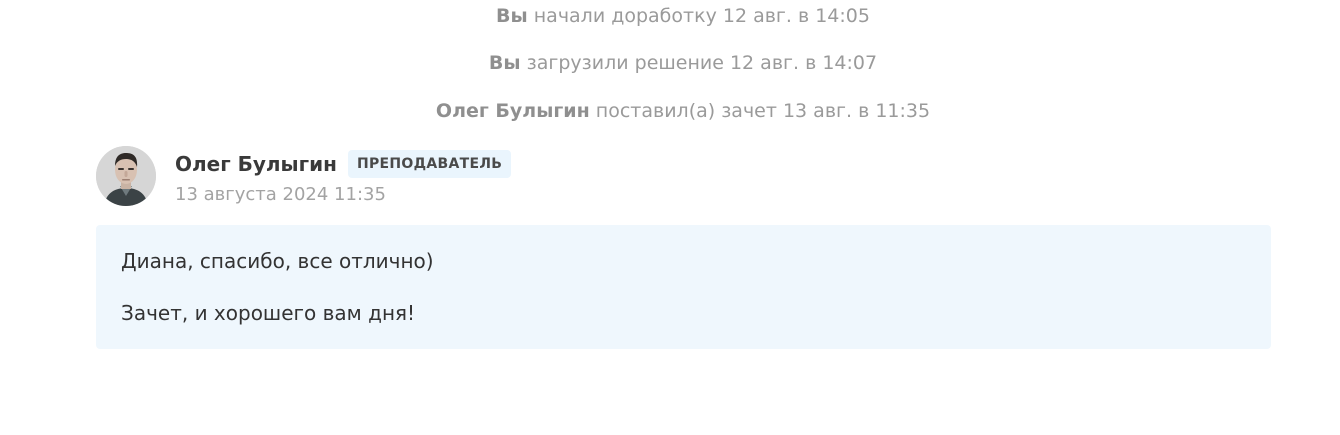 This screenshot has height=435, width=1340. Describe the element at coordinates (429, 164) in the screenshot. I see `role-badge: ПРЕПОДАВАТЕЛЬ` at that location.